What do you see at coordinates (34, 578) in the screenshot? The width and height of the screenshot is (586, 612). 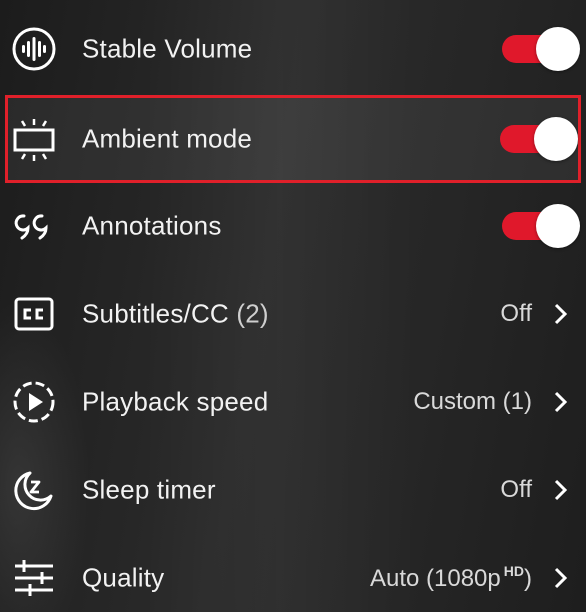 I see `quality-settings-icon` at bounding box center [34, 578].